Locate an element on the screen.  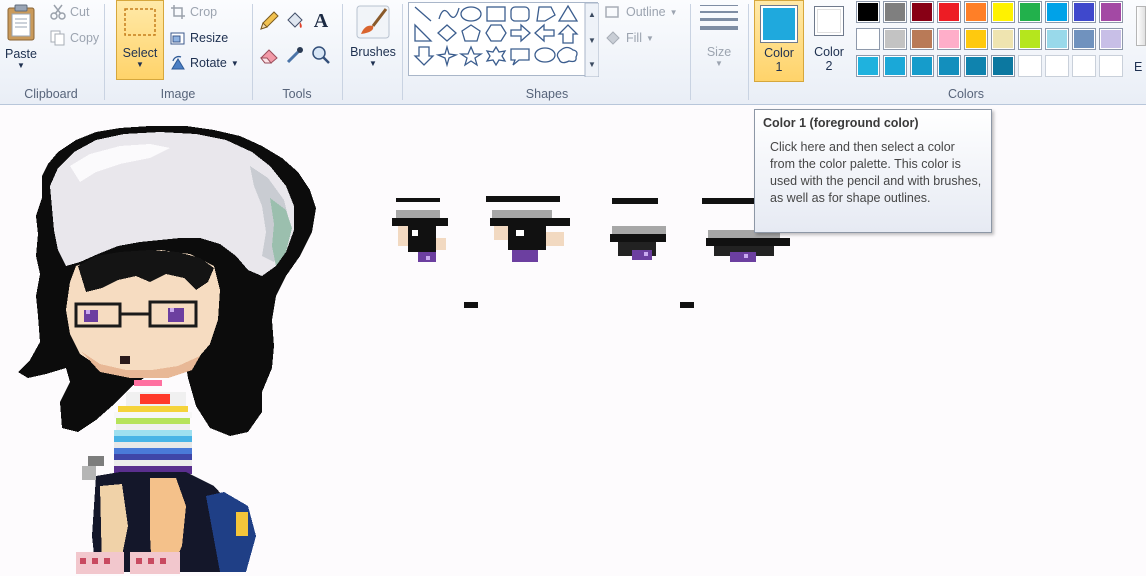
rotate-button: Rotate ▼ is located at coordinates (204, 63).